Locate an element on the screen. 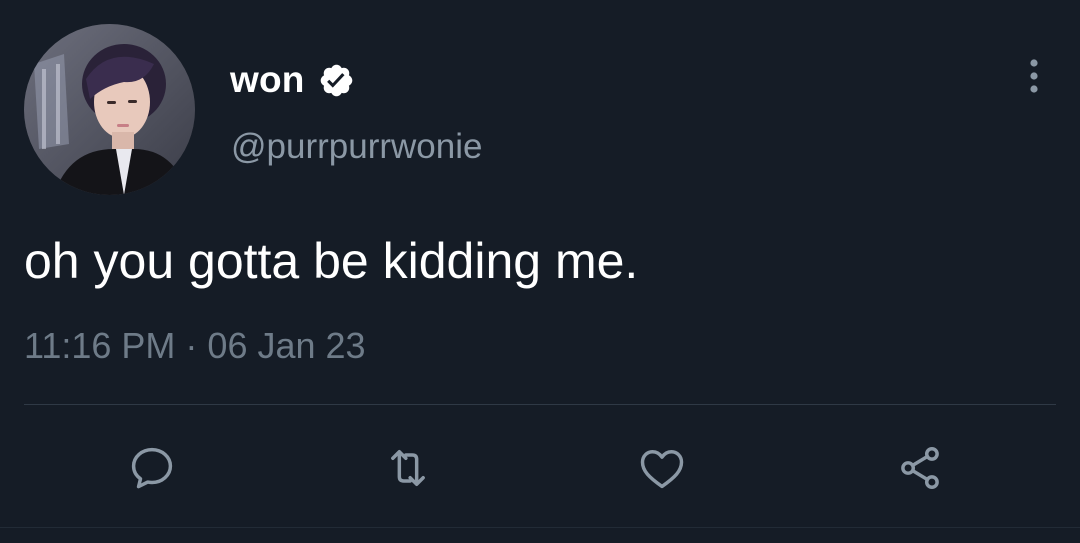 Image resolution: width=1080 pixels, height=543 pixels. tweet-date: 06 Jan 23 is located at coordinates (286, 345).